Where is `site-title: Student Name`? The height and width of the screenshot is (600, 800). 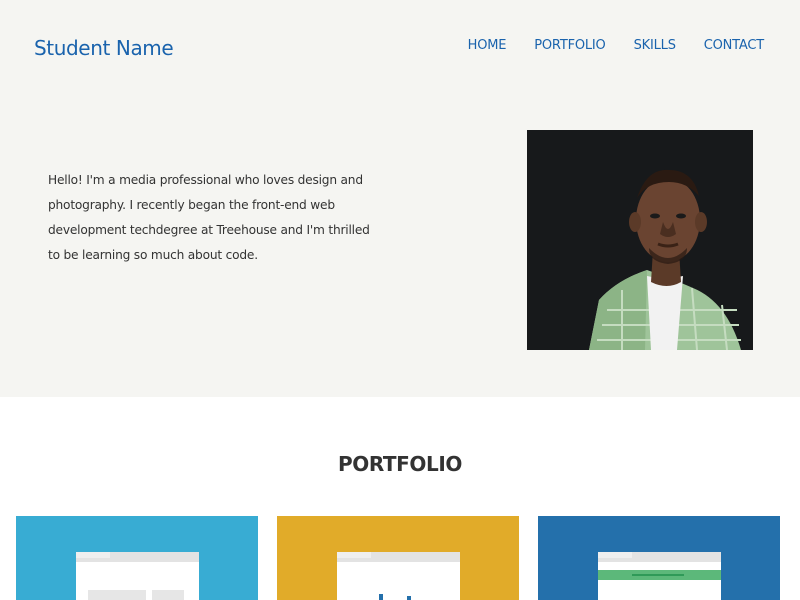
site-title: Student Name is located at coordinates (104, 48).